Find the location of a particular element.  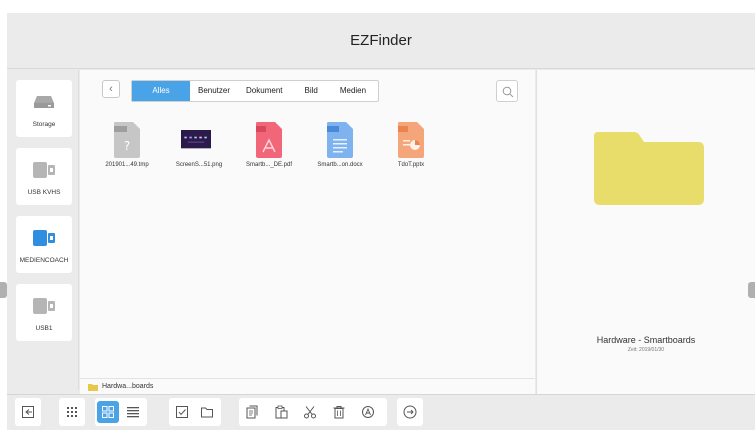

file-item: TdoT.pptx is located at coordinates (411, 152).